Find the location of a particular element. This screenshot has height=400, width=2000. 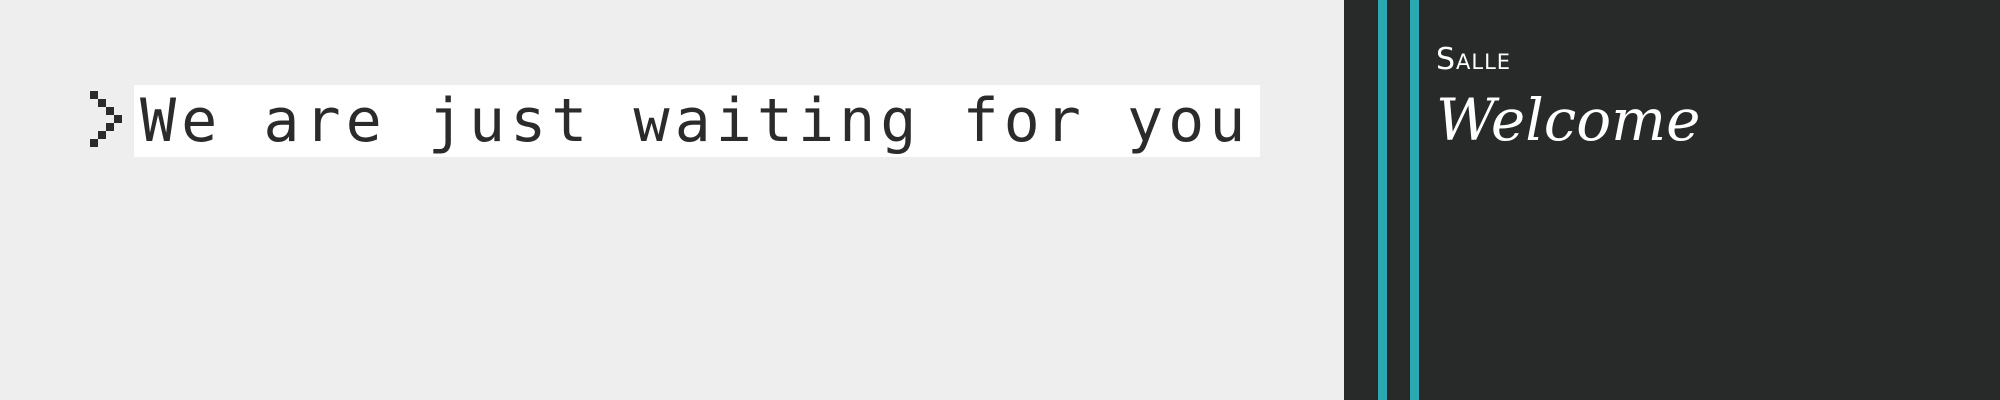

welcome-heading: Welcome is located at coordinates (1568, 120).